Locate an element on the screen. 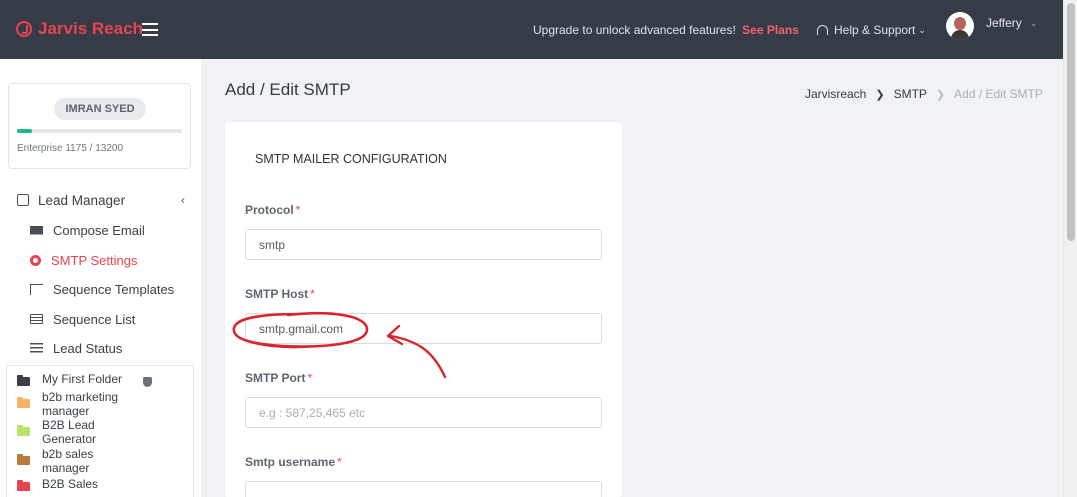 The image size is (1077, 497). upgrade-text: Upgrade to unlock advanced features! is located at coordinates (634, 30).